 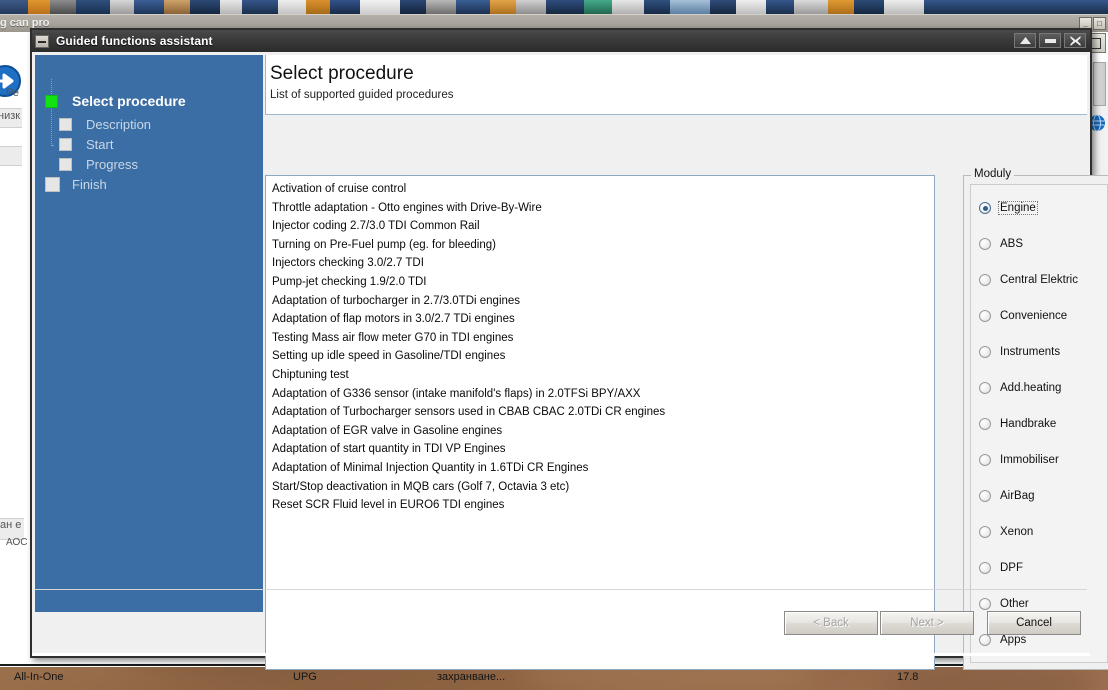 What do you see at coordinates (1017, 496) in the screenshot?
I see `radio-label: AirBag` at bounding box center [1017, 496].